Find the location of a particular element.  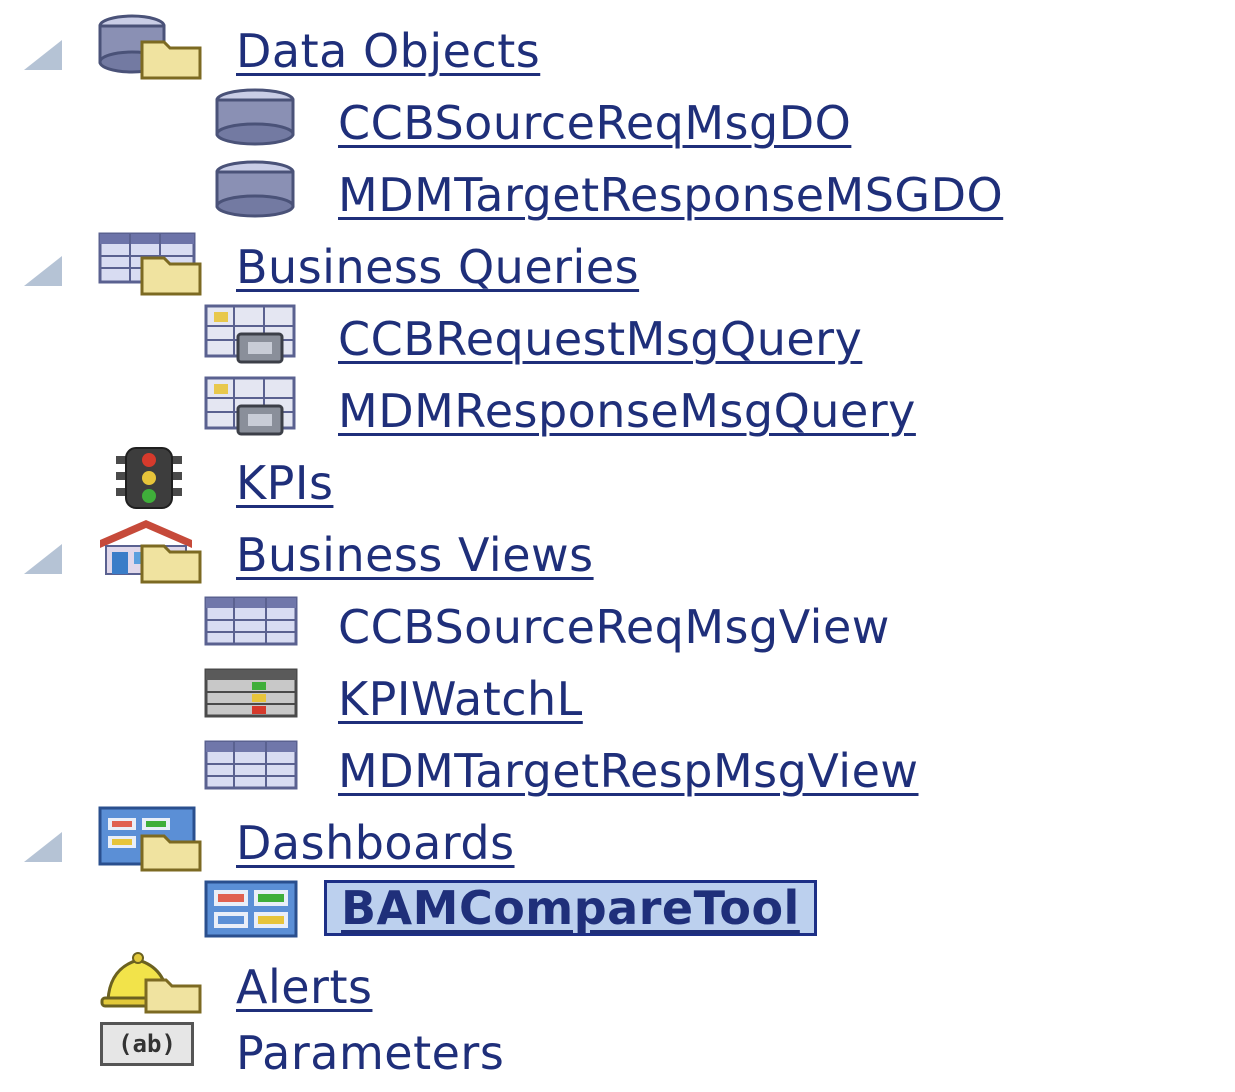

tree-label-kpiwatchl: KPIWatchL is located at coordinates (460, 699).